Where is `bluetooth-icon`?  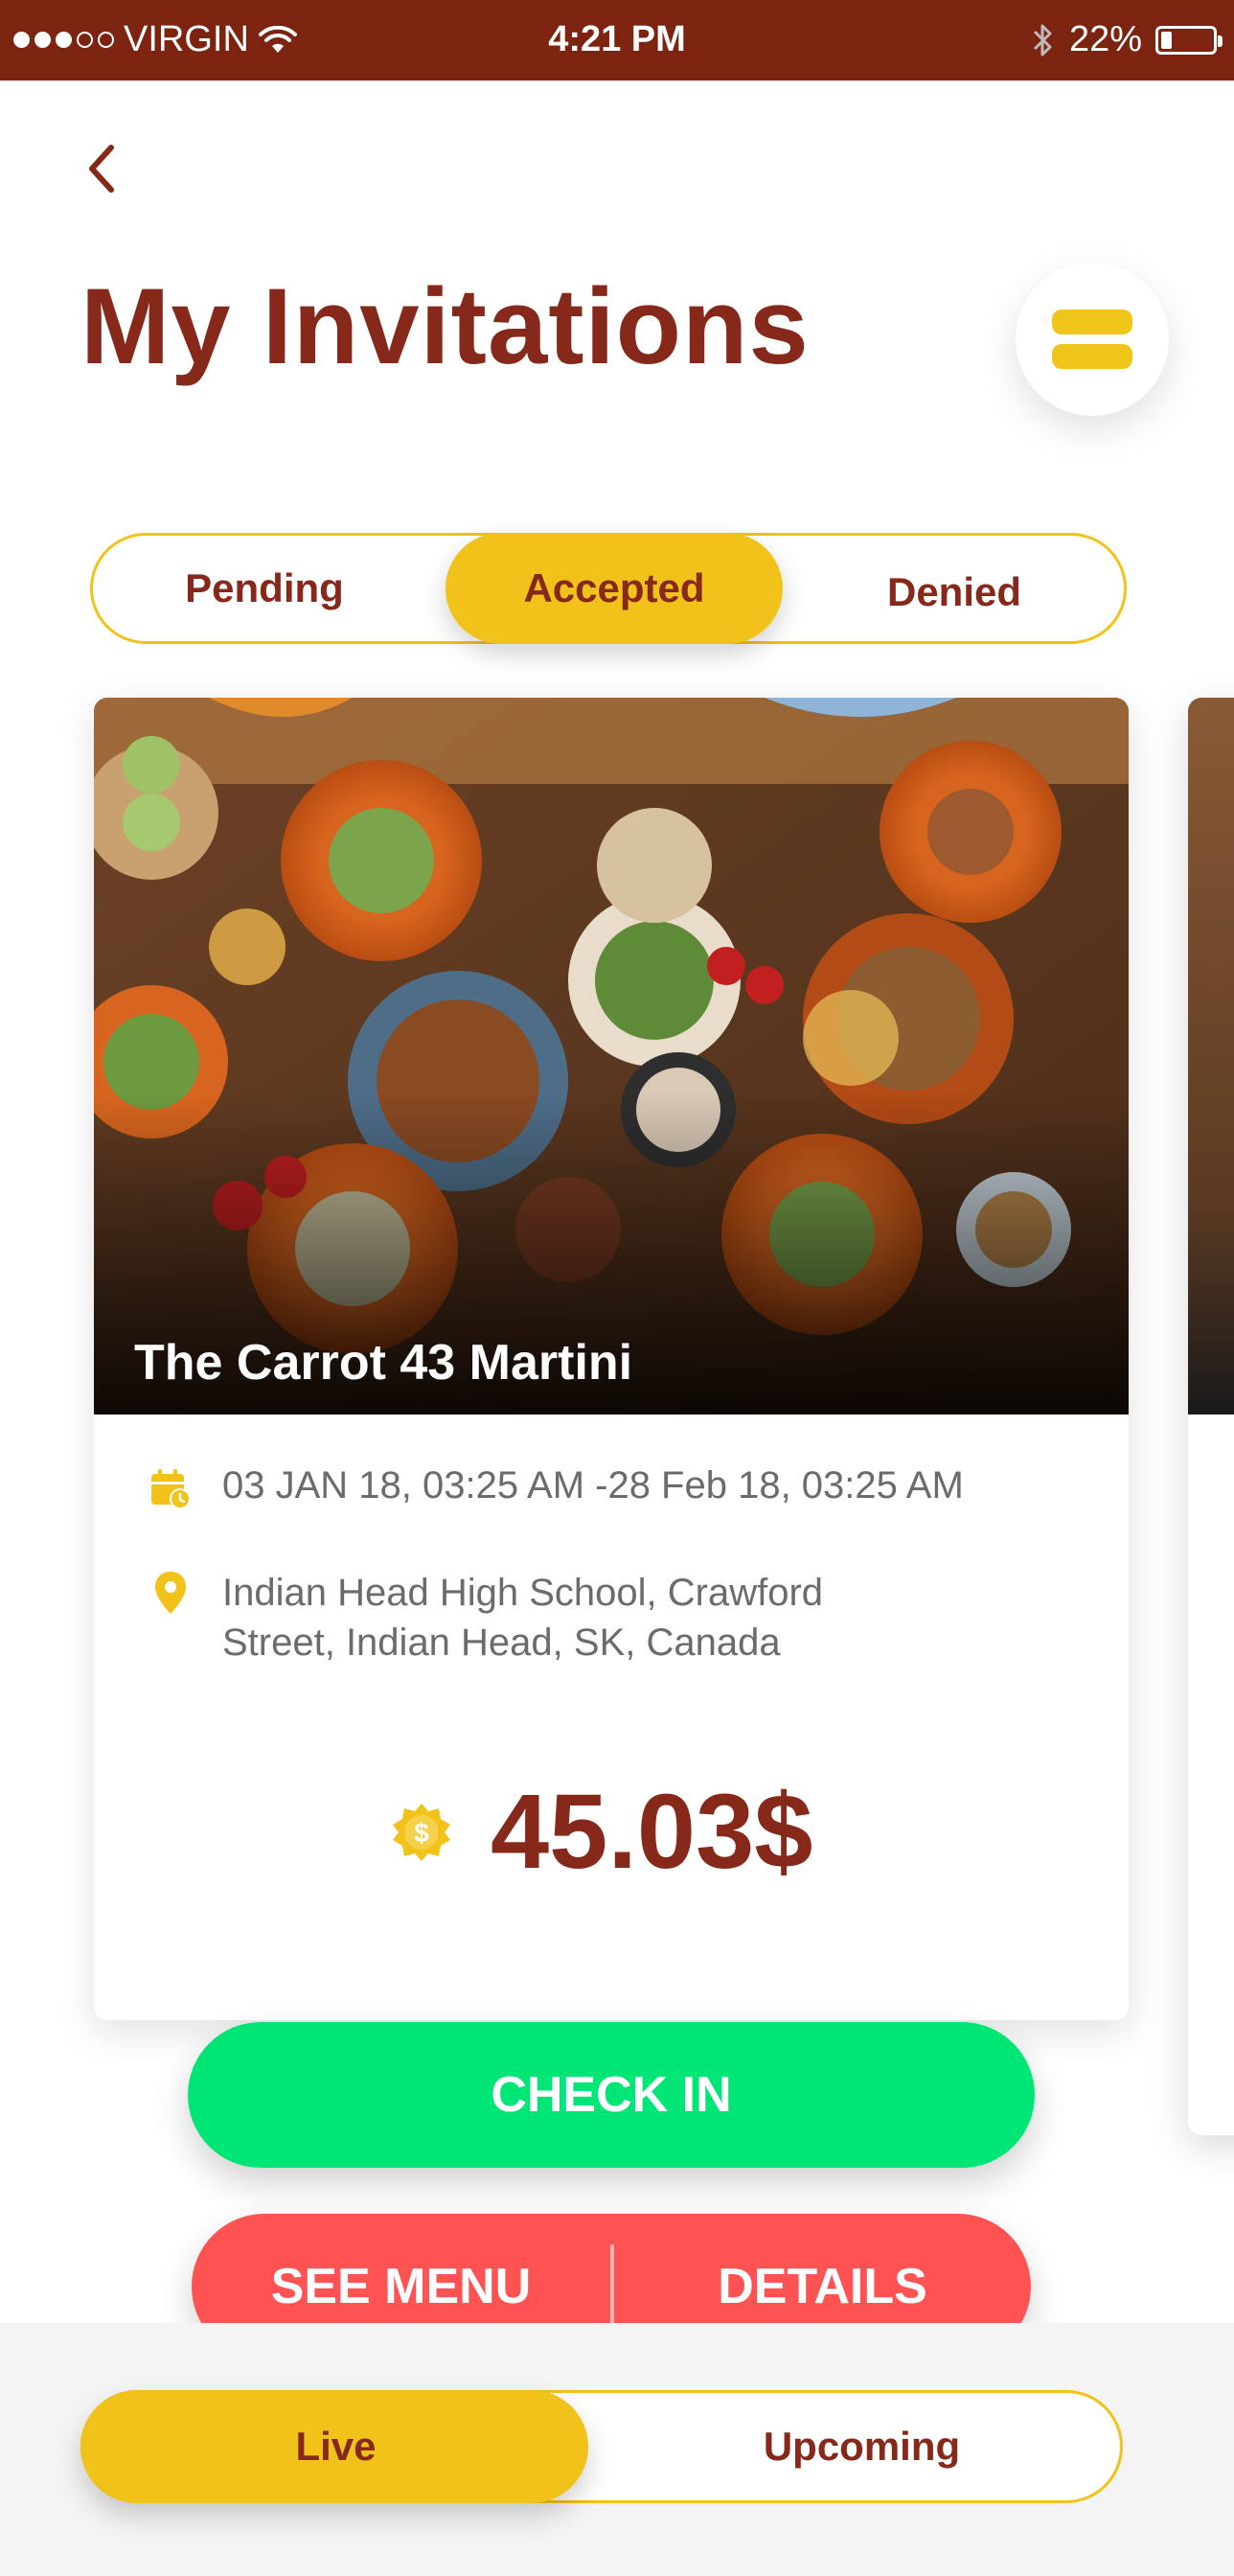 bluetooth-icon is located at coordinates (1042, 40).